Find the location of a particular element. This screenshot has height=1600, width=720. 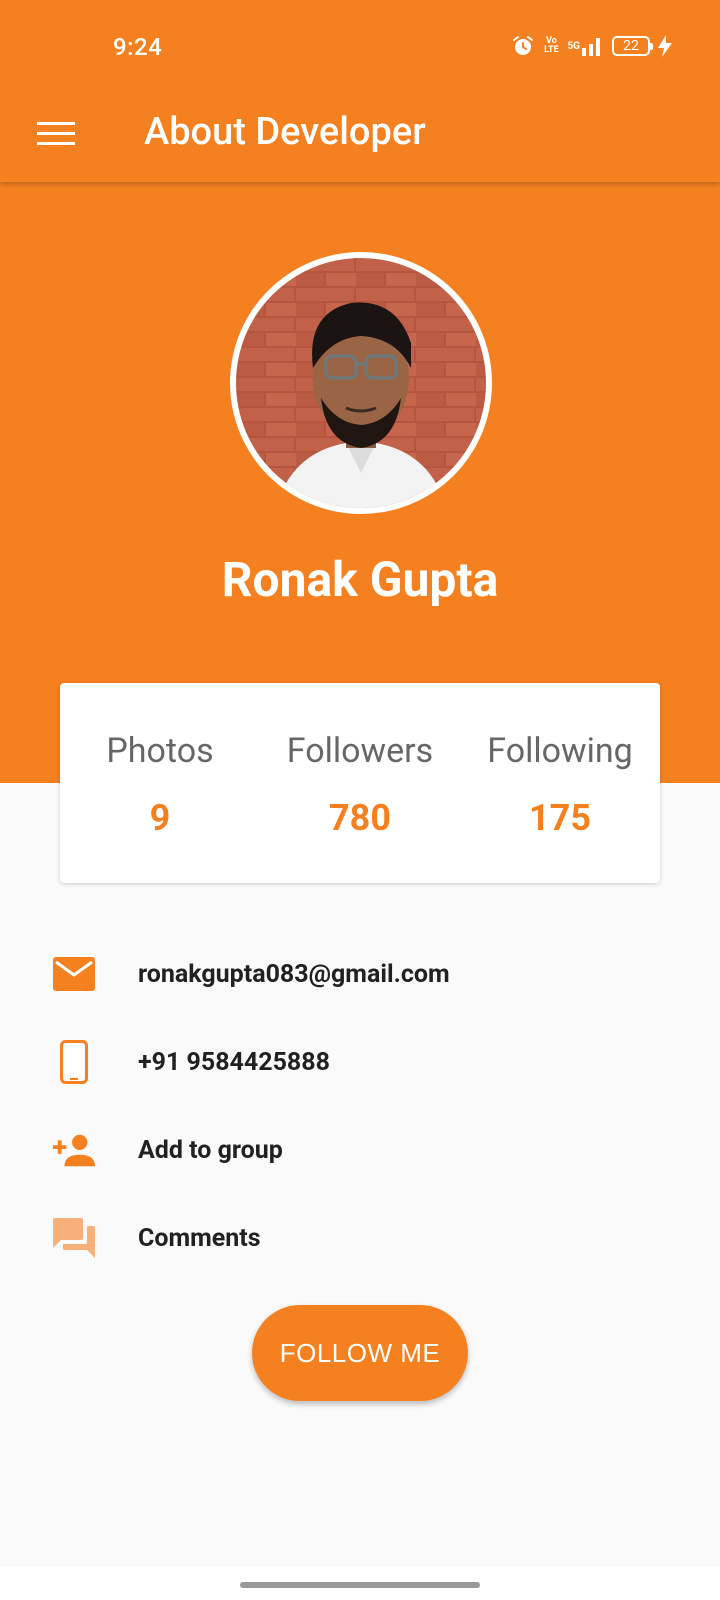

follow-me-button: FOLLOW ME is located at coordinates (360, 1353).